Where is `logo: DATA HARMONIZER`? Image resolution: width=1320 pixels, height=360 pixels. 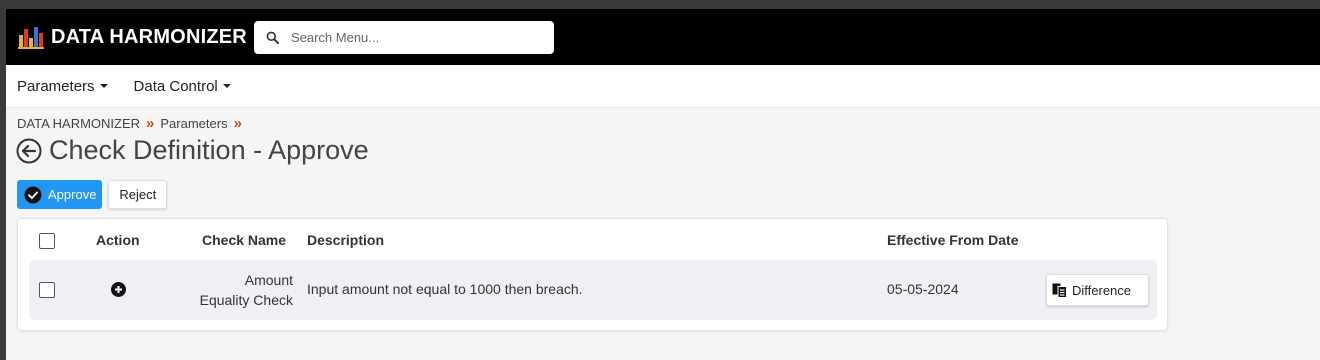 logo: DATA HARMONIZER is located at coordinates (132, 37).